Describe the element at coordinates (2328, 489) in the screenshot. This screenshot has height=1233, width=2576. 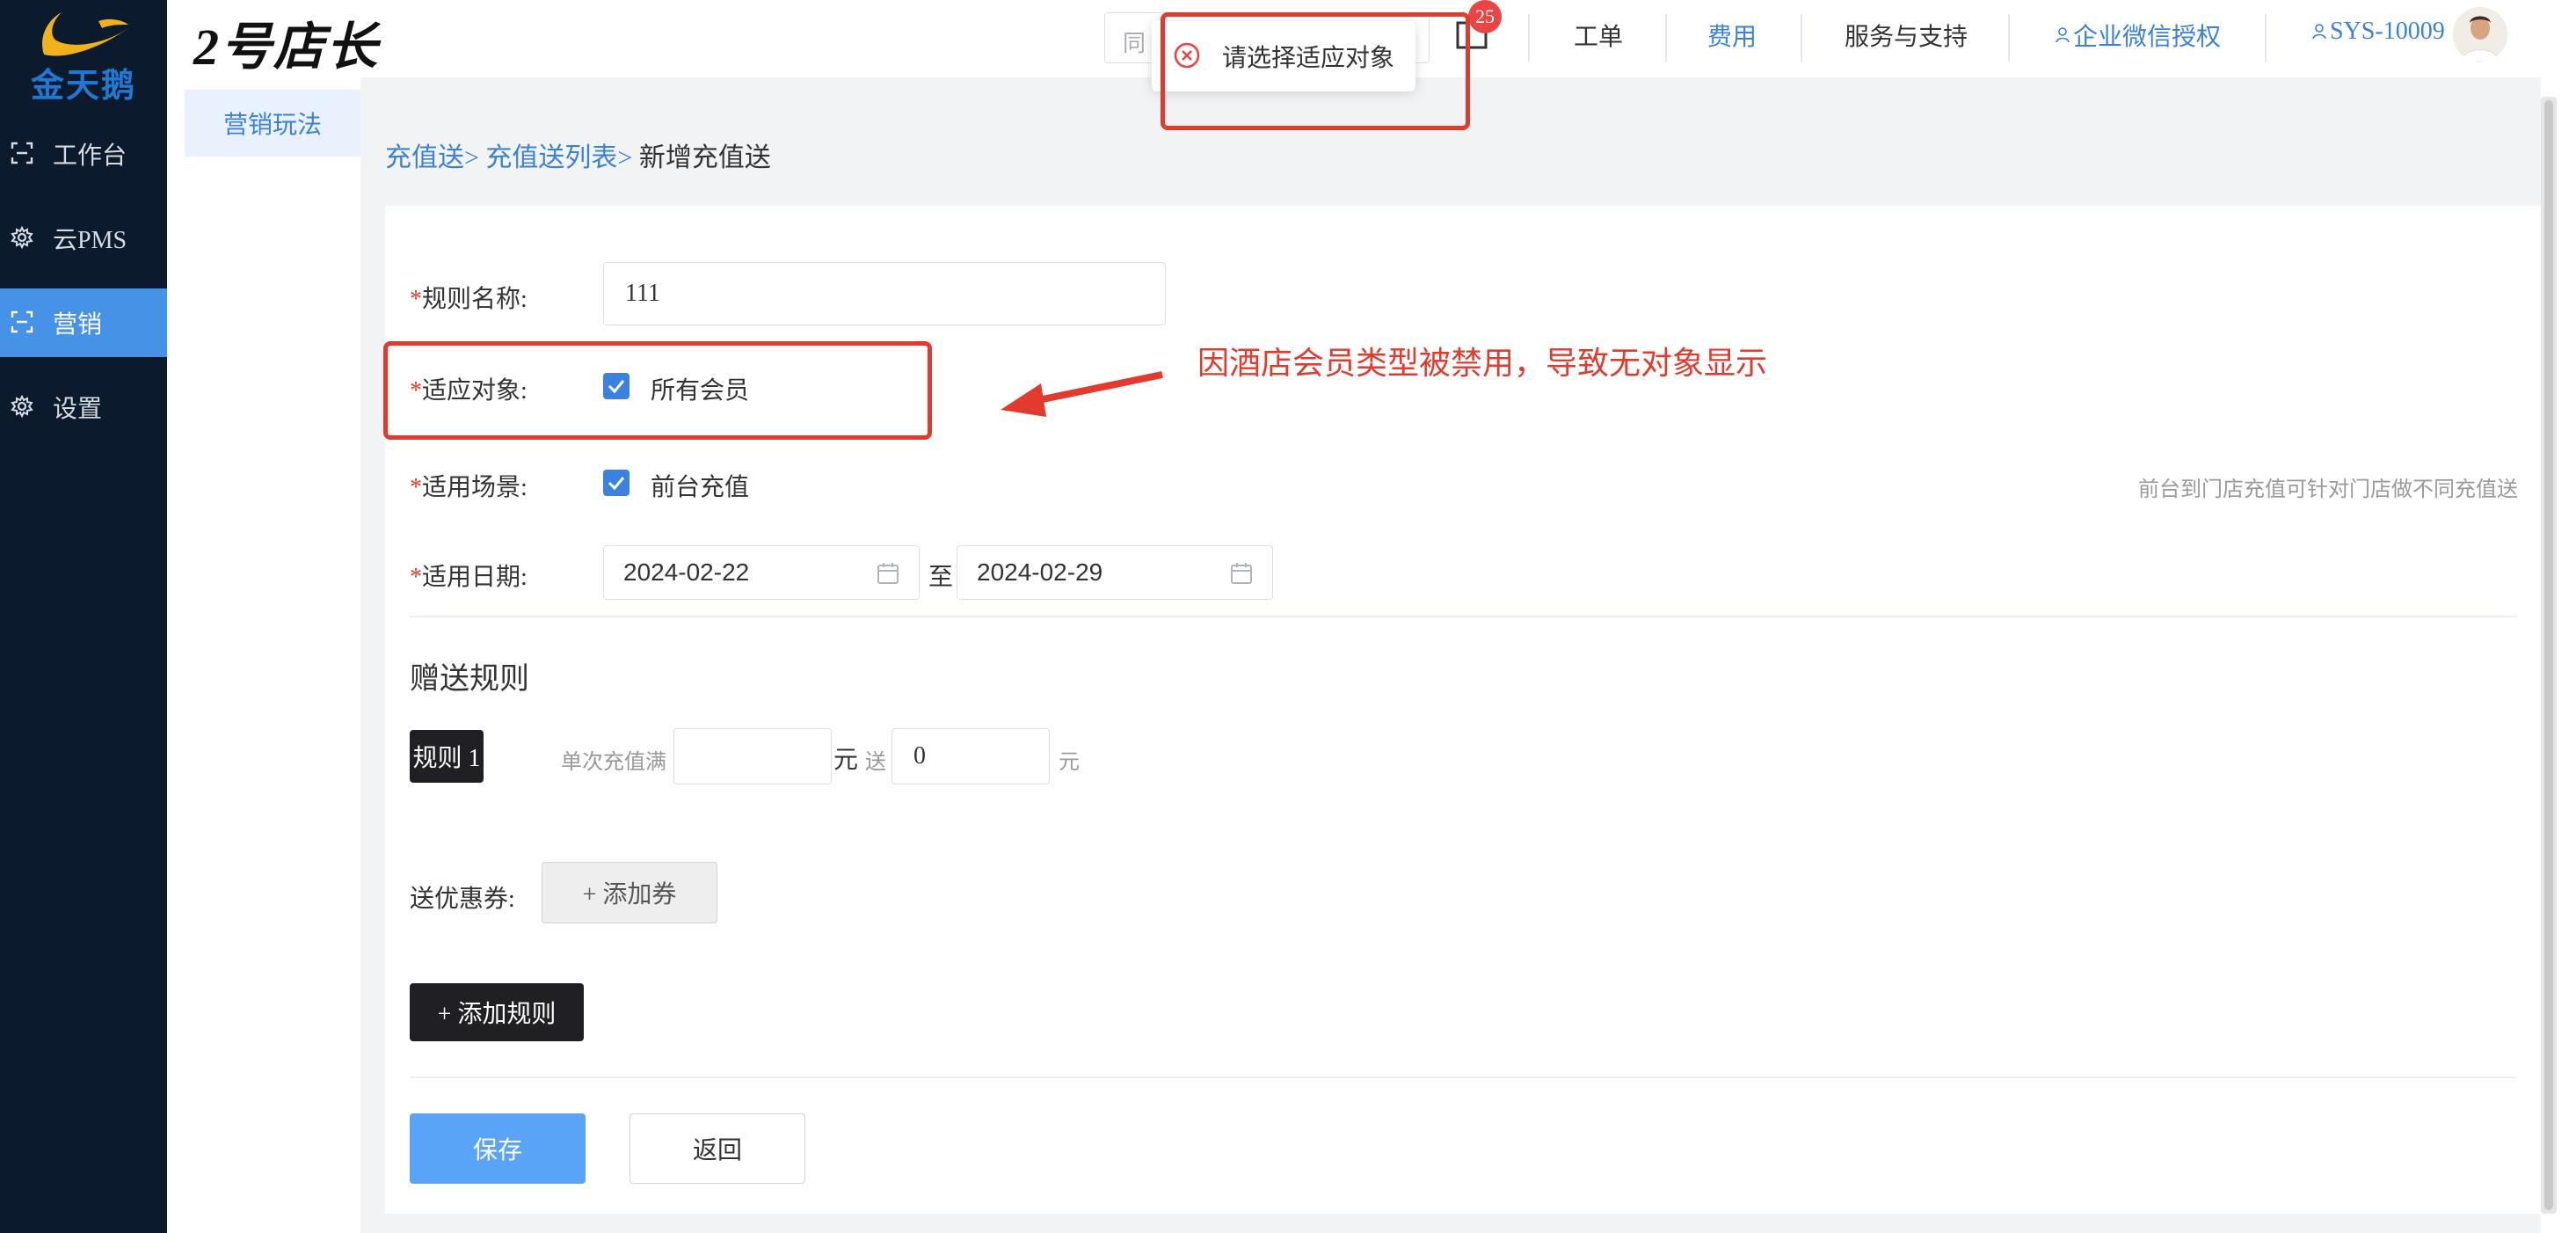
I see `scene-hint: 前台到门店充值可针对门店做不同充值送` at that location.